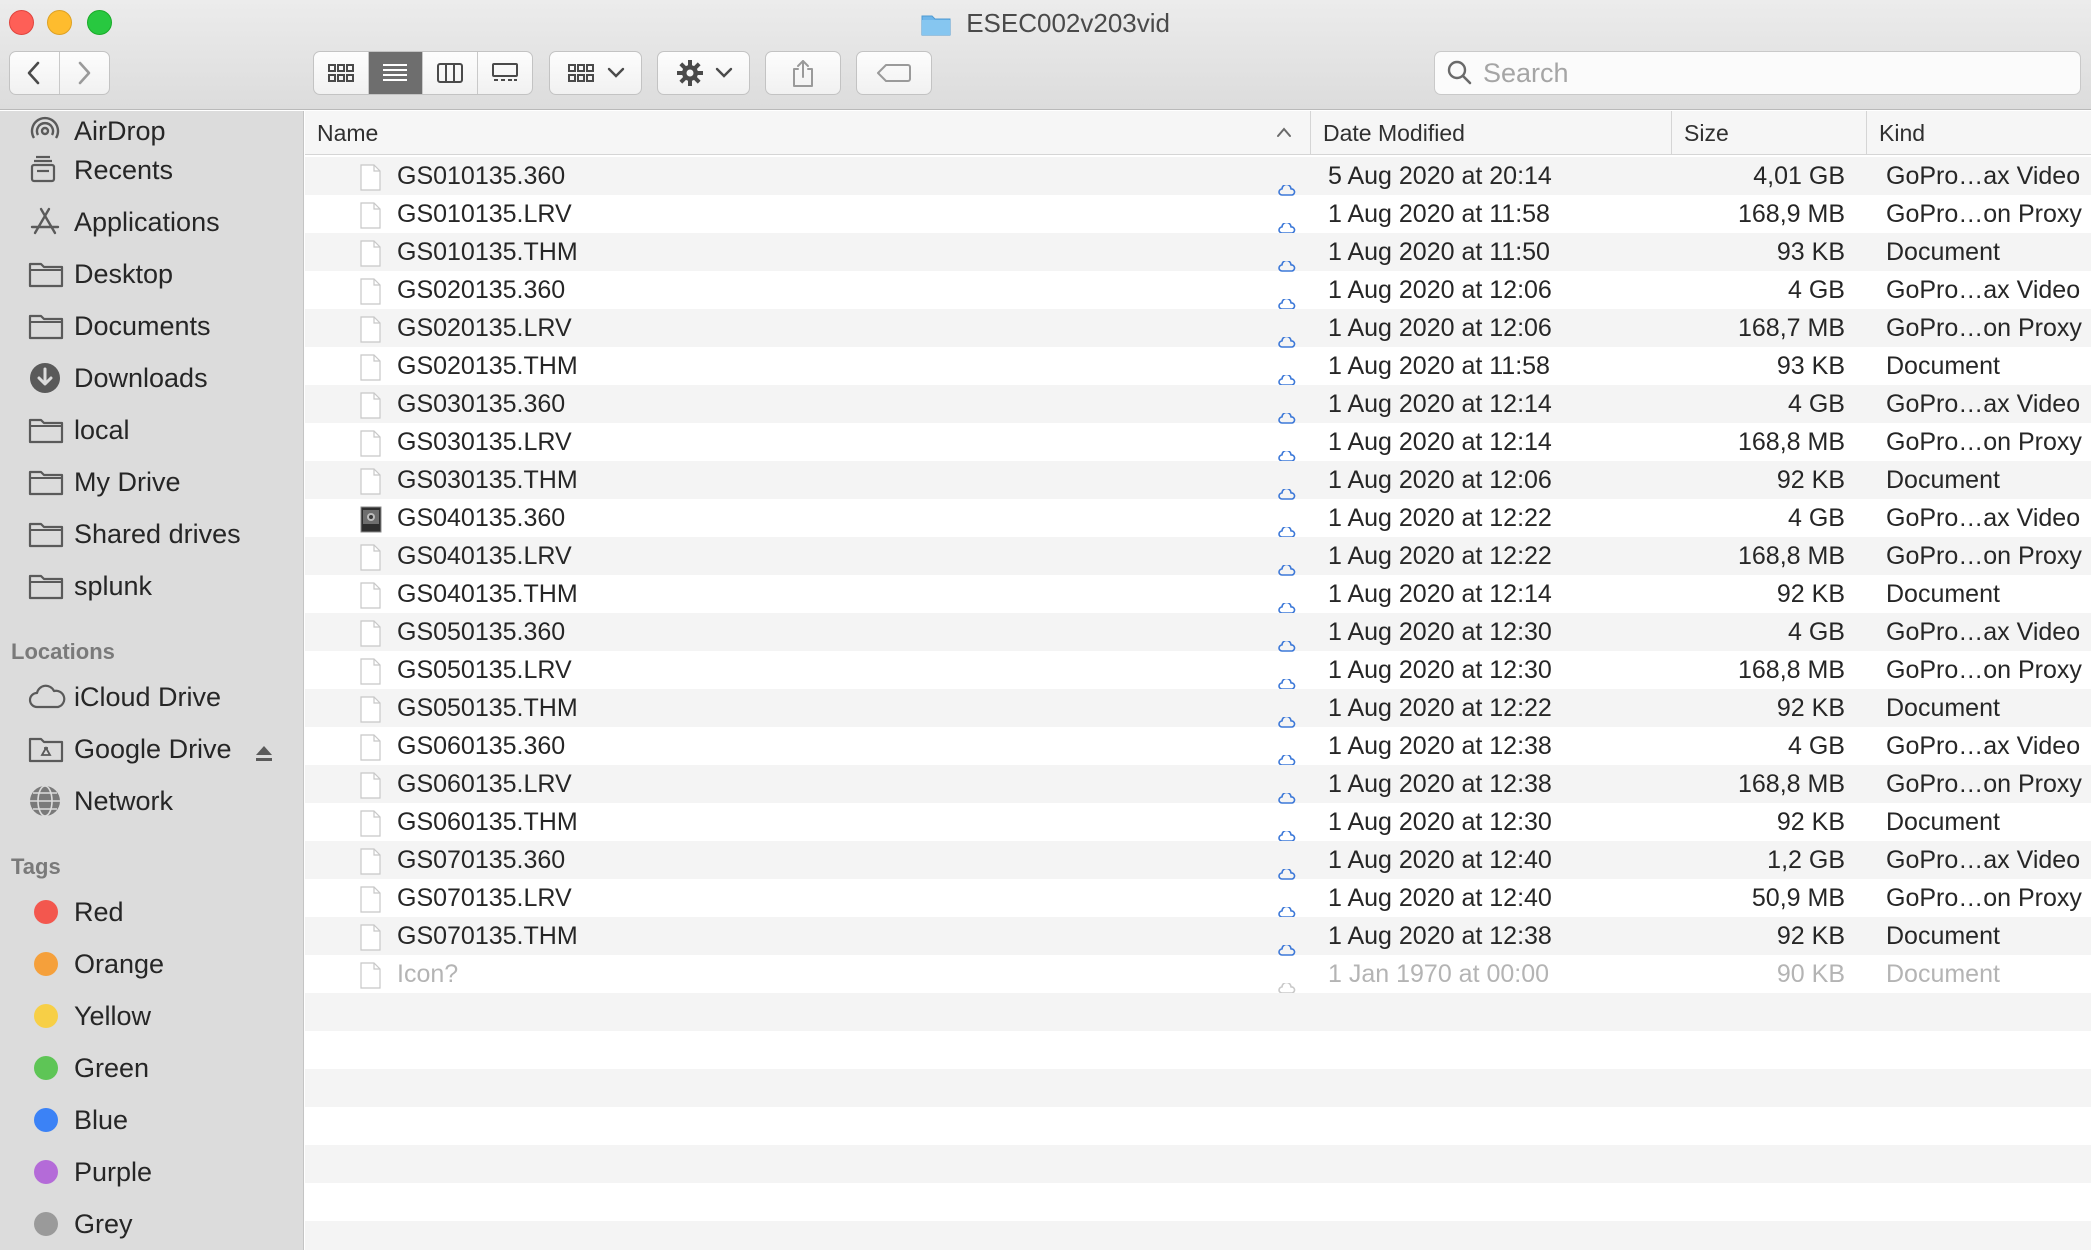 Image resolution: width=2091 pixels, height=1250 pixels. What do you see at coordinates (1440, 784) in the screenshot?
I see `file-date-modified: 1 Aug 2020 at 12:38` at bounding box center [1440, 784].